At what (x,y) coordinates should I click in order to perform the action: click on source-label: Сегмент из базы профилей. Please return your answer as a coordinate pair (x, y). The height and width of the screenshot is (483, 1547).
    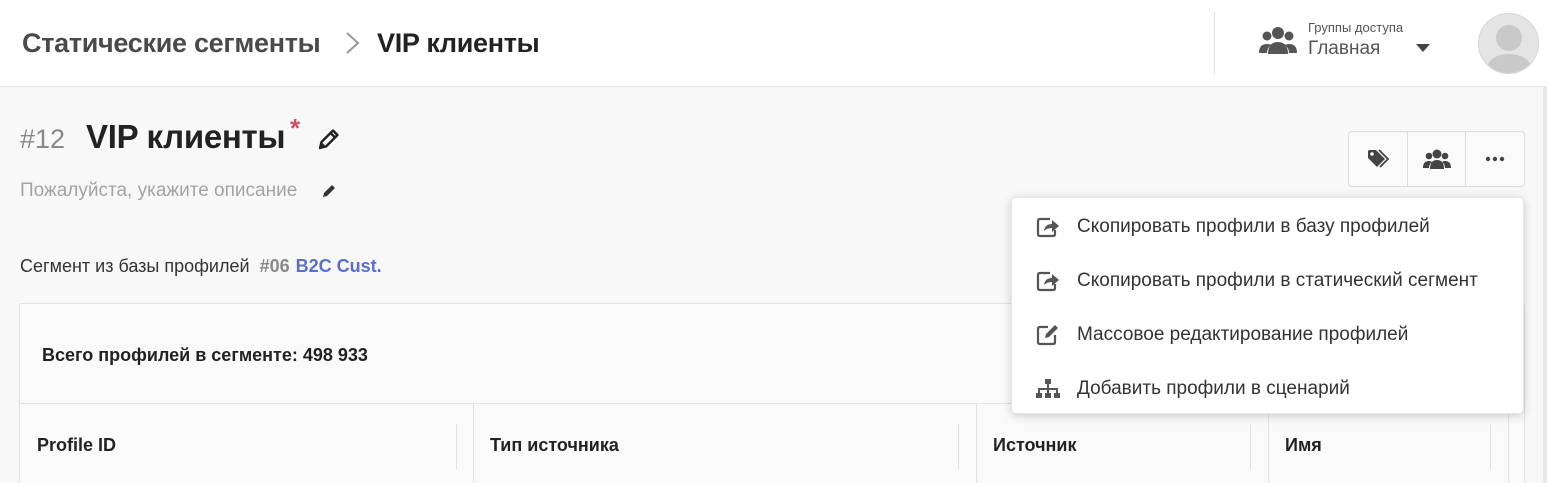
    Looking at the image, I should click on (135, 266).